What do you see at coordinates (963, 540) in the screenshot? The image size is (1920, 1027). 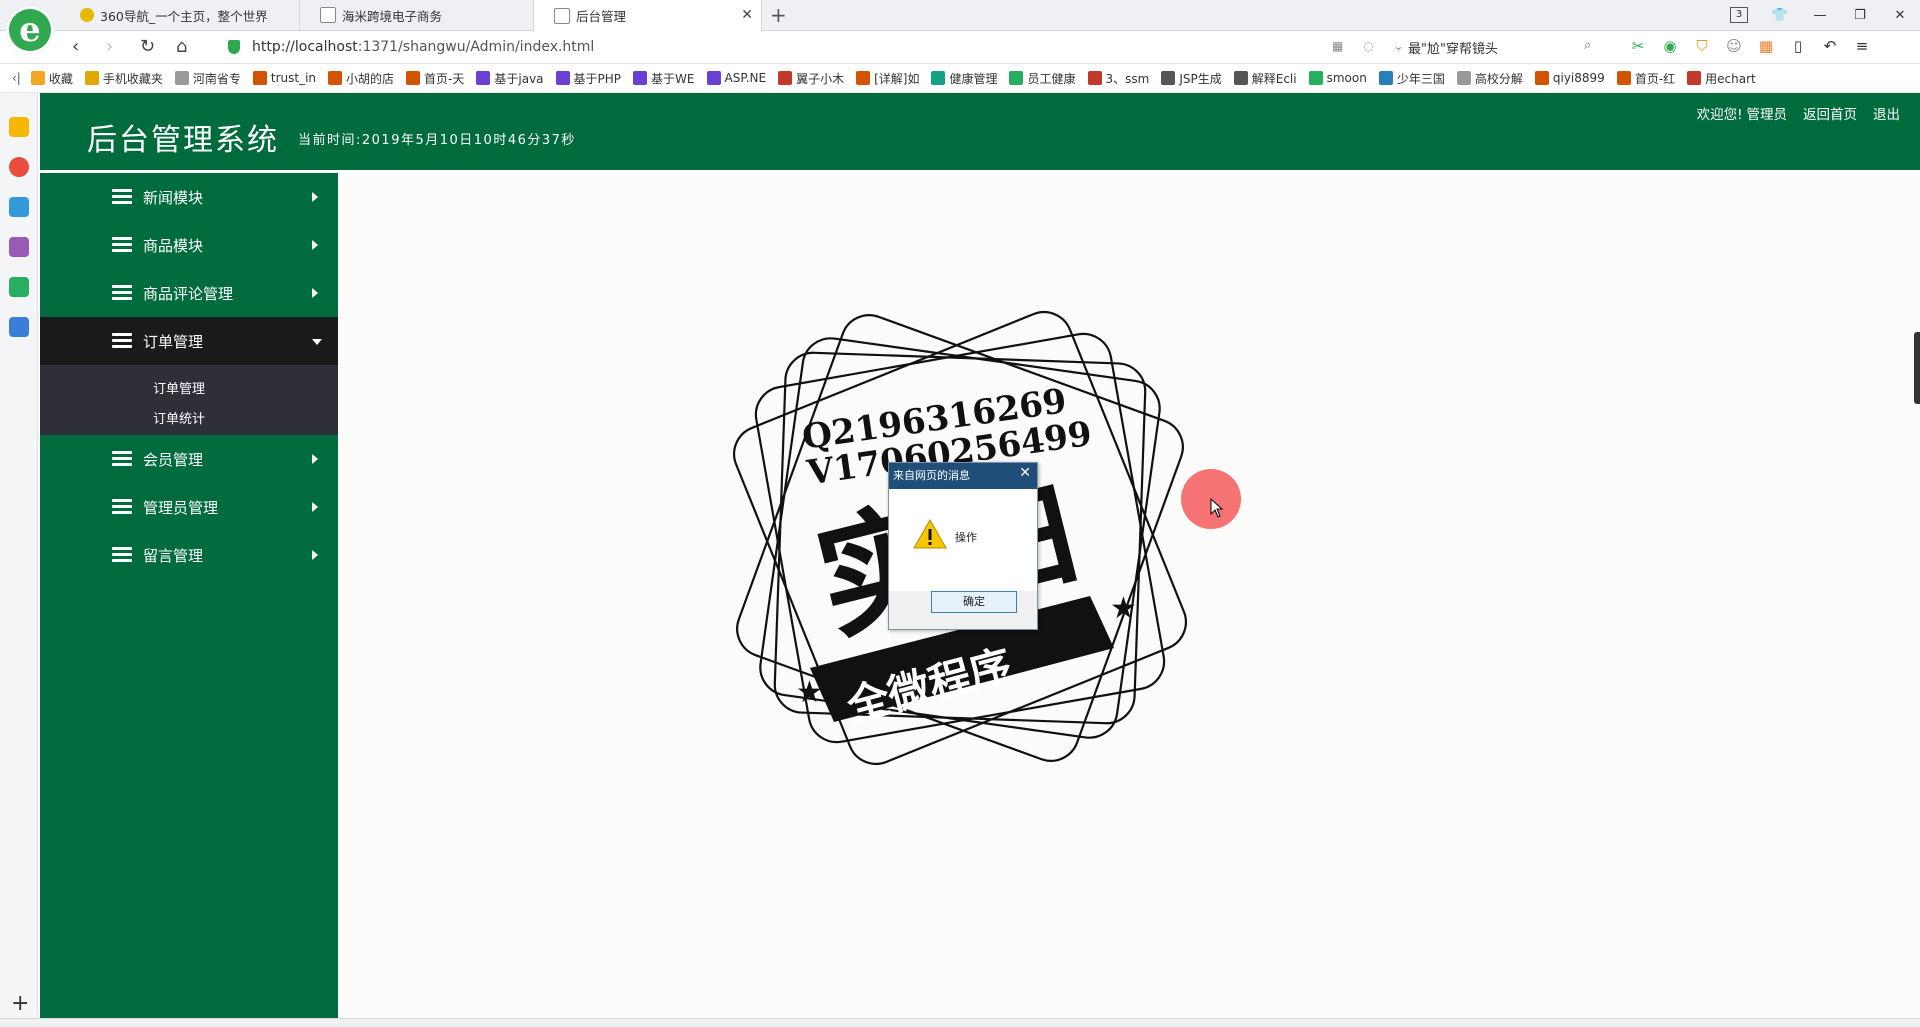 I see `dialog-body: 操作` at bounding box center [963, 540].